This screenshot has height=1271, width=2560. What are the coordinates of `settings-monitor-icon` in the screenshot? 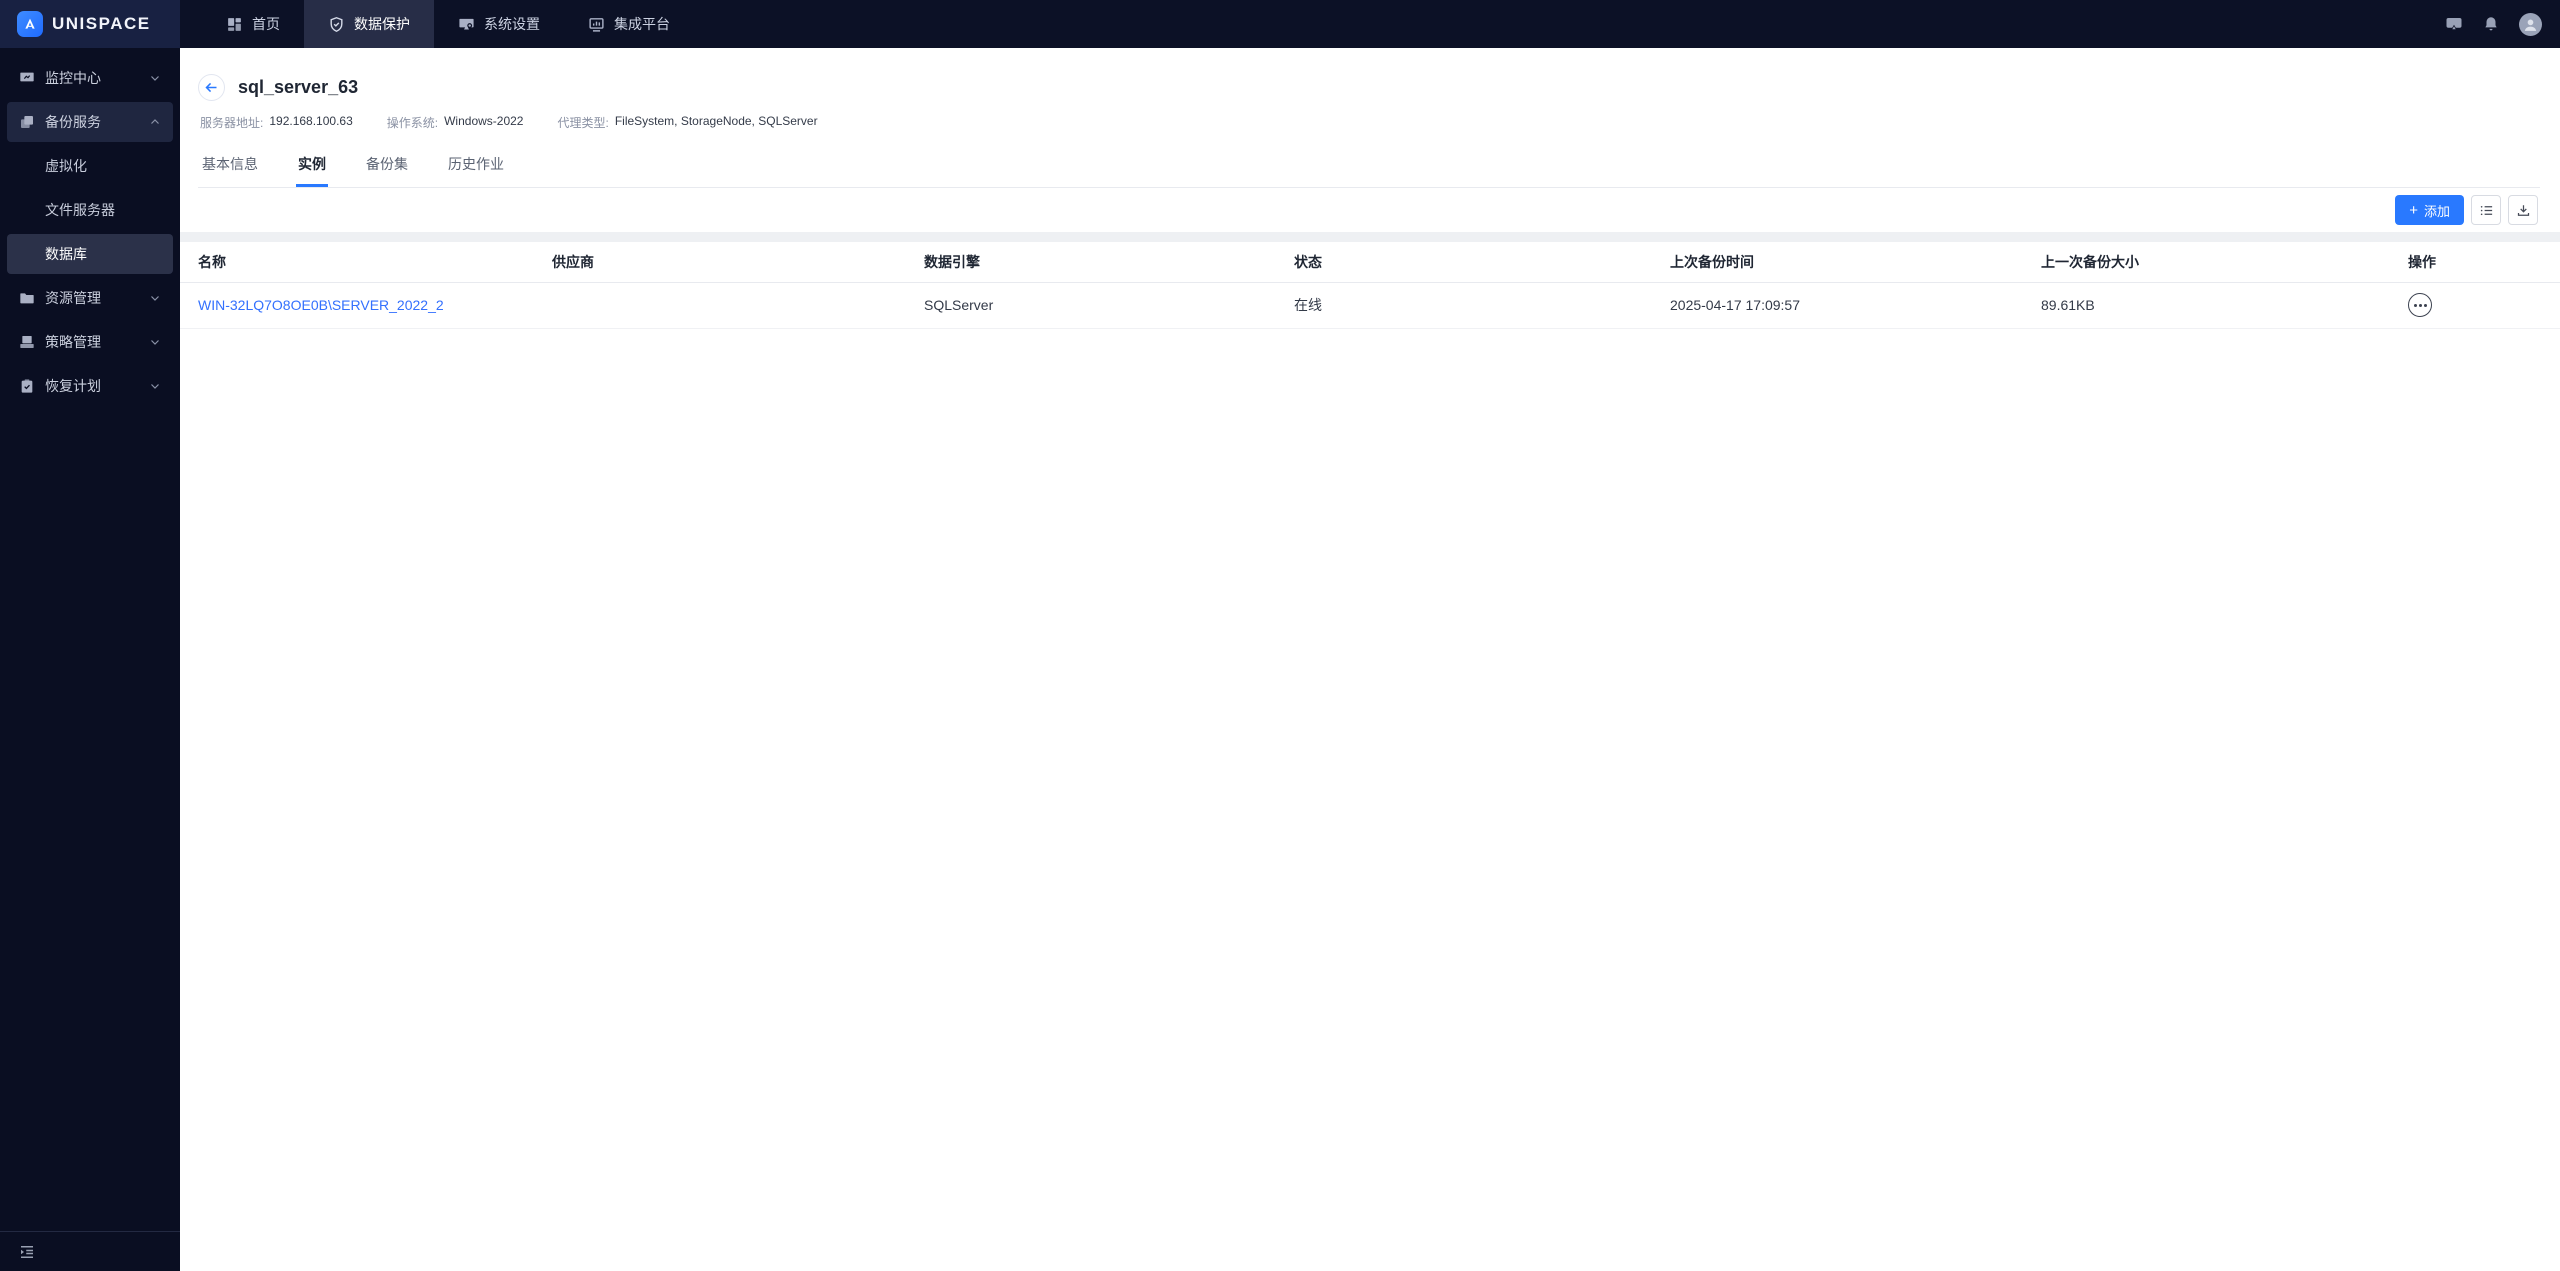 It's located at (466, 23).